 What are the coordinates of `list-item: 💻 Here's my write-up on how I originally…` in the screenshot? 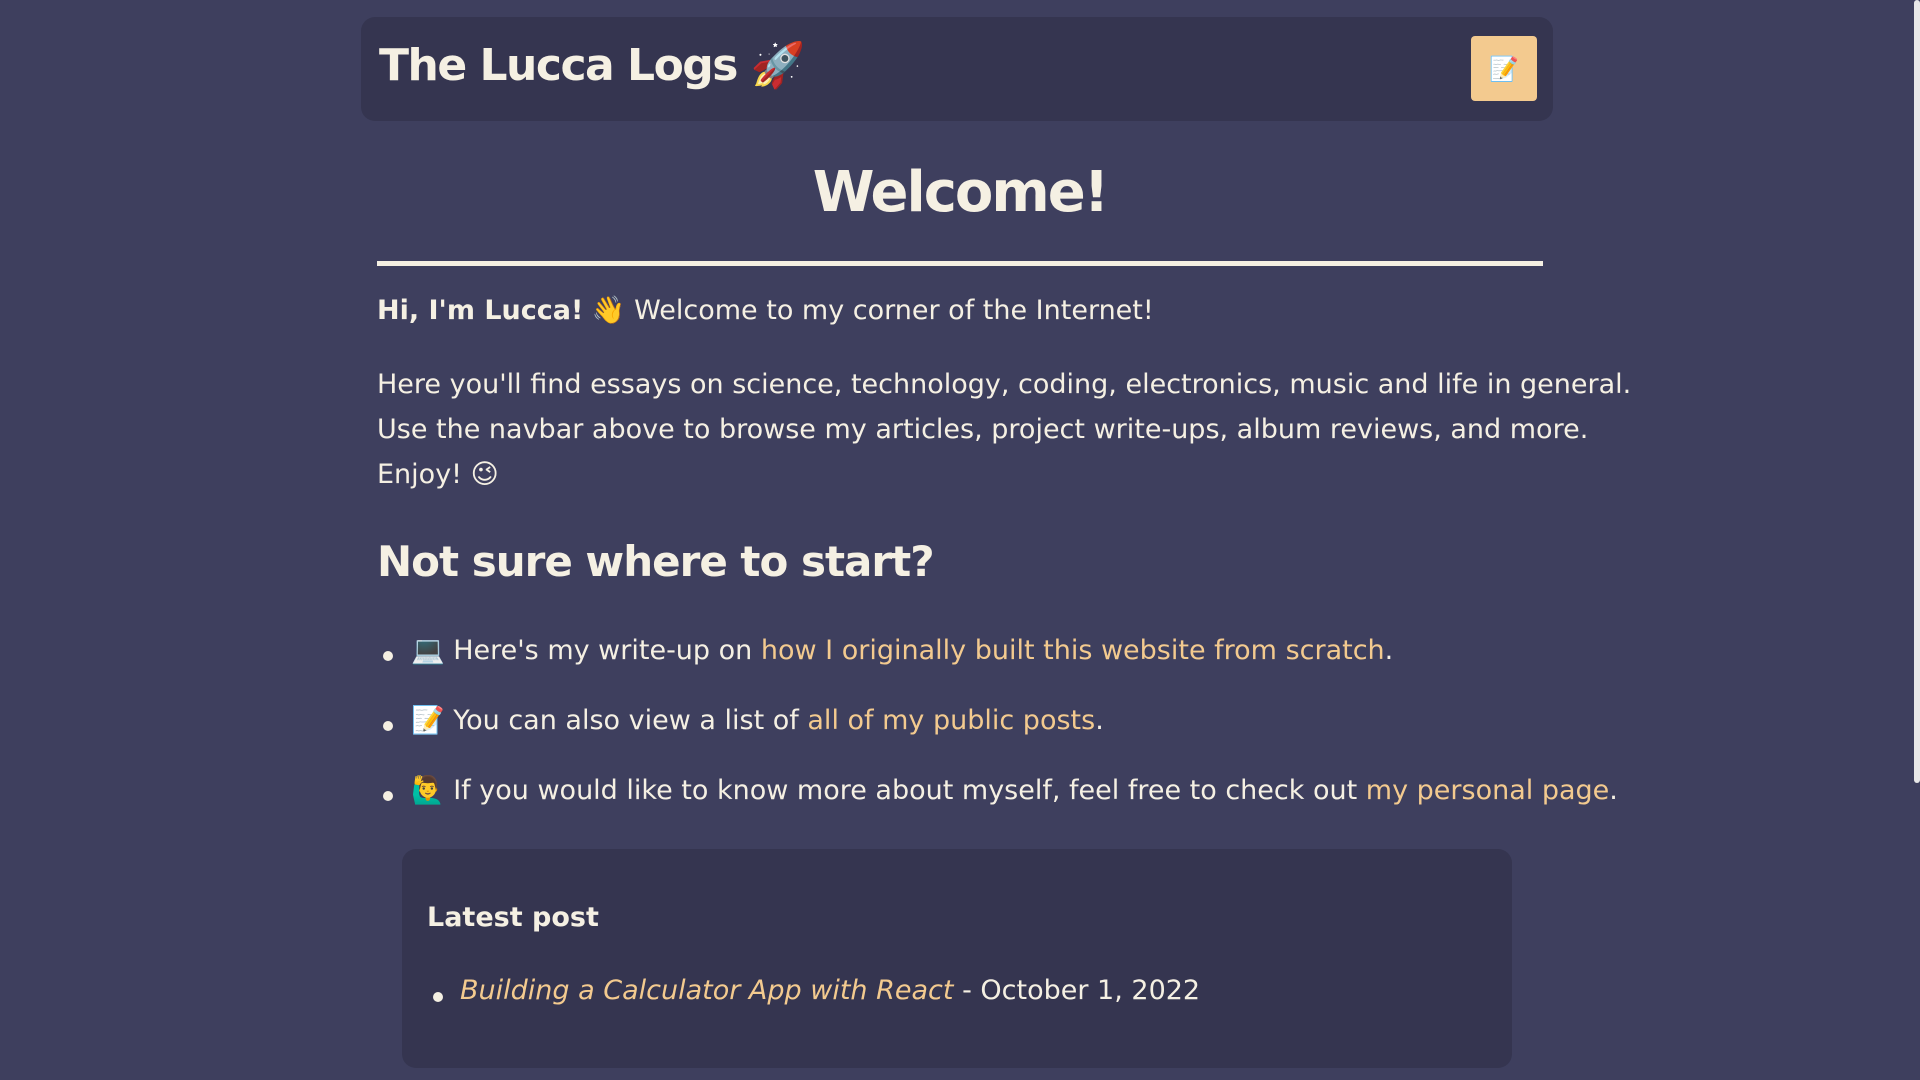 It's located at (997, 669).